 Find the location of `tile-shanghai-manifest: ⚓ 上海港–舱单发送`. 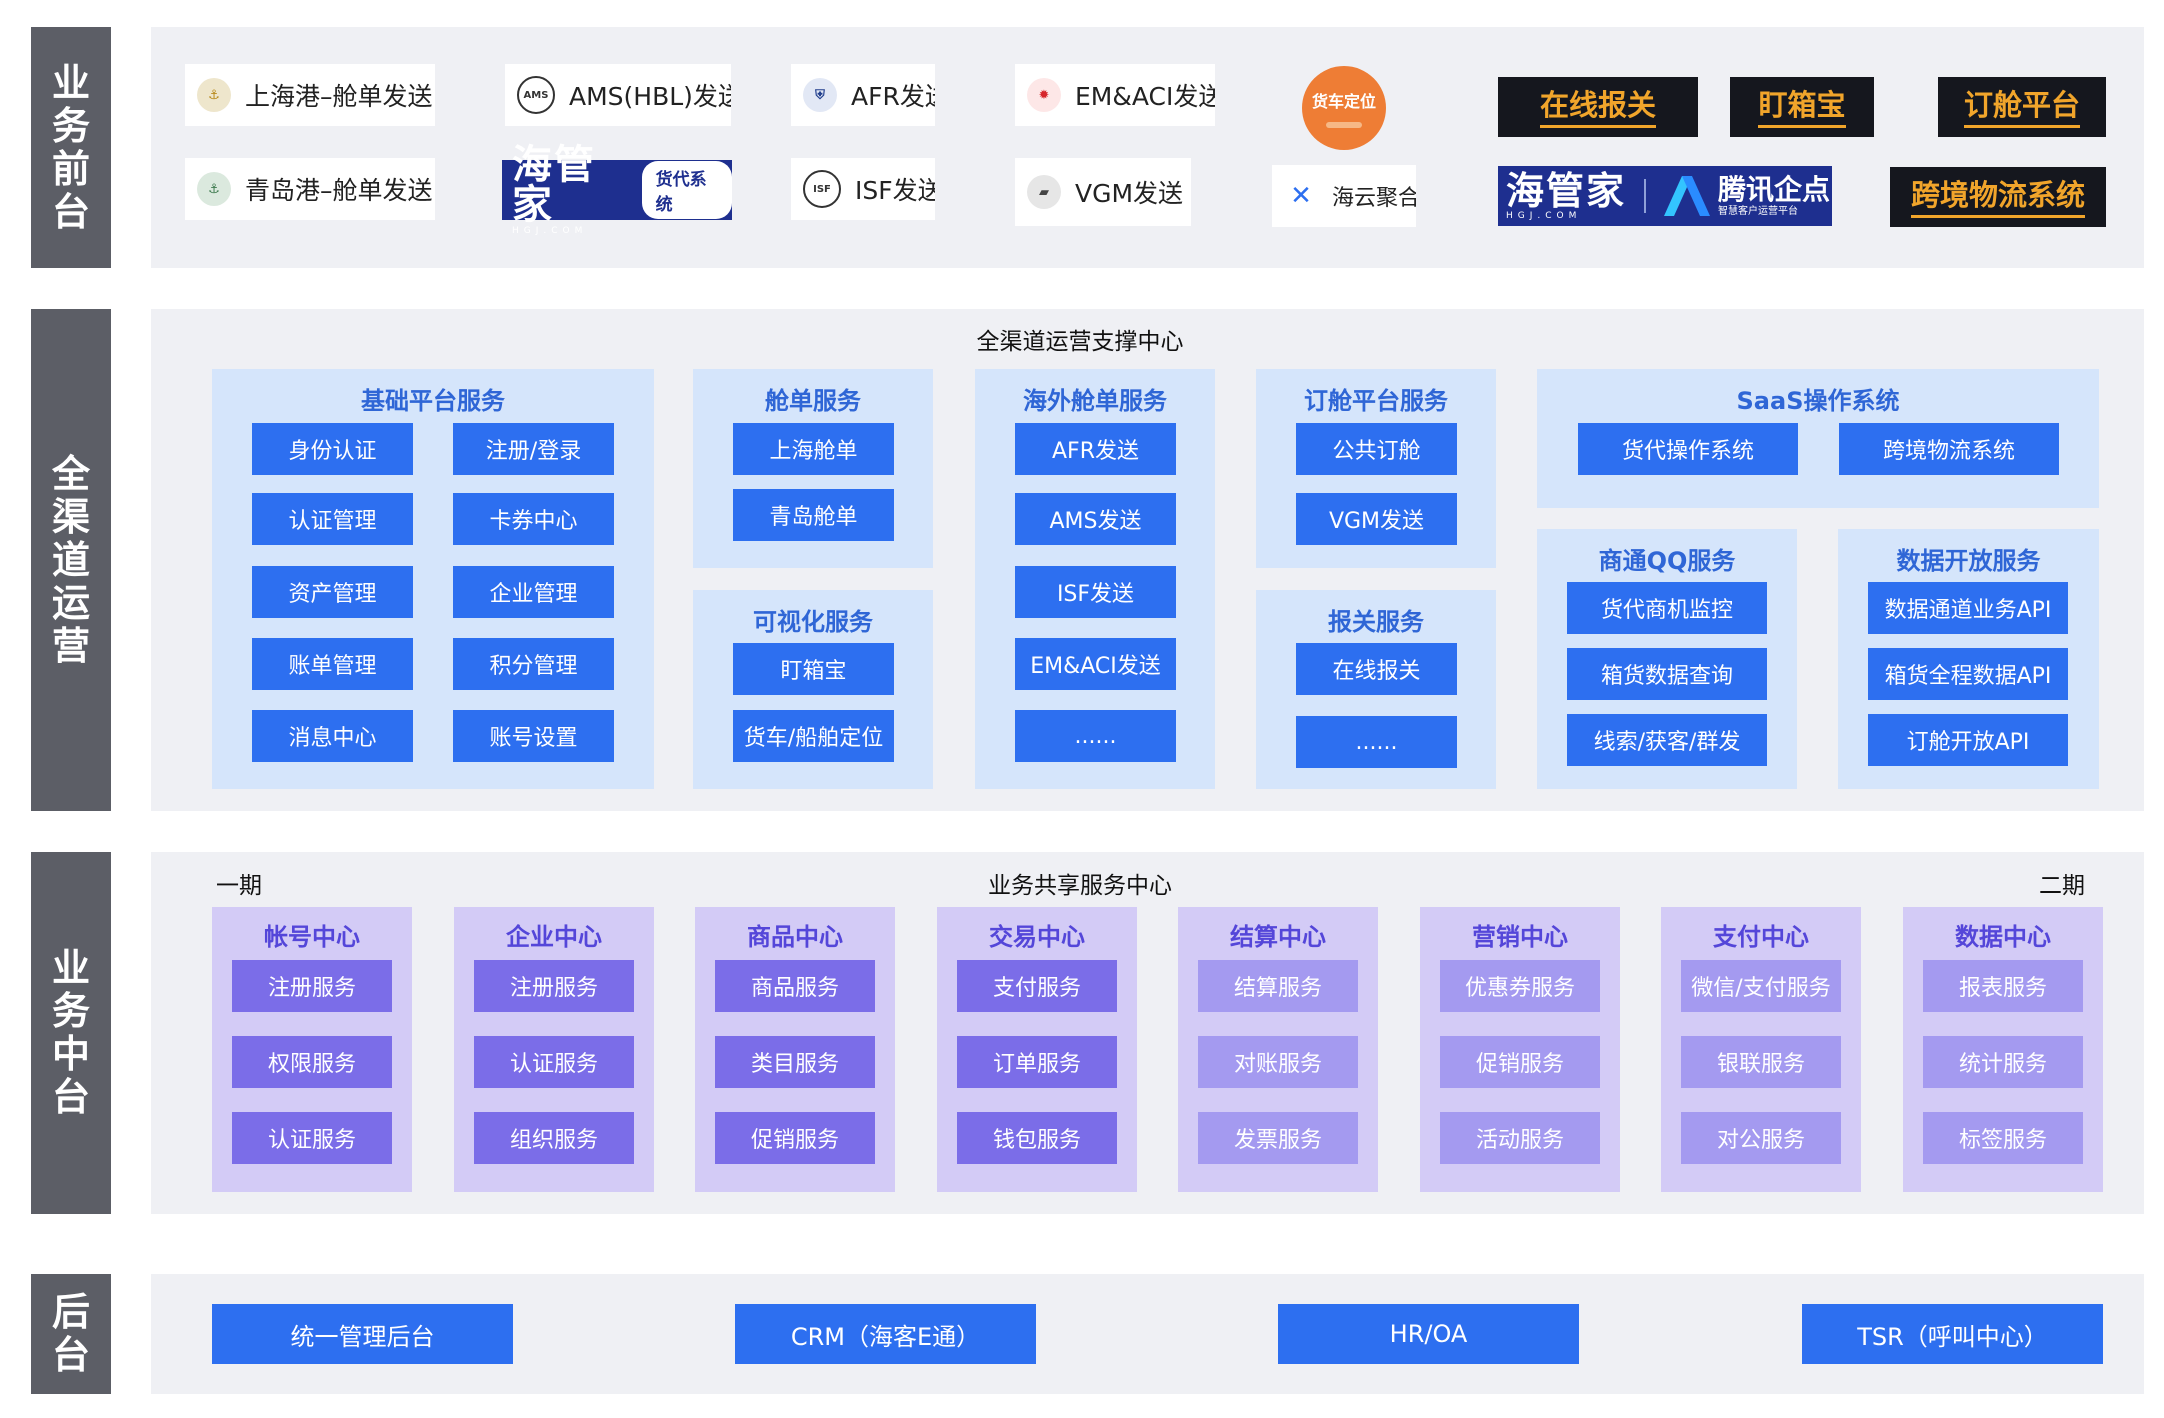

tile-shanghai-manifest: ⚓ 上海港–舱单发送 is located at coordinates (310, 95).